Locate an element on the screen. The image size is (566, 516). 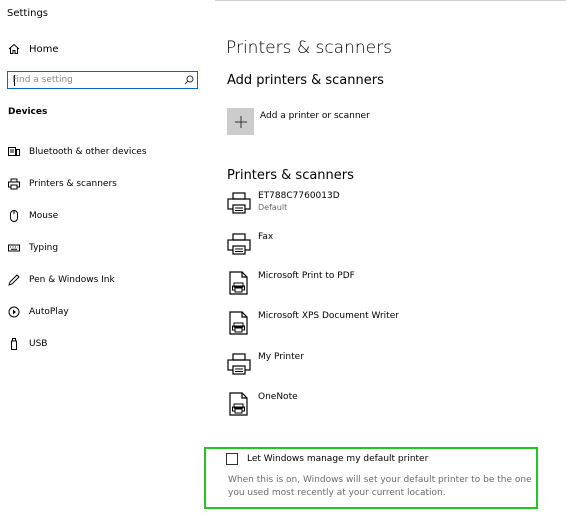
sidebar-item-pen: Pen & Windows Ink is located at coordinates (61, 280).